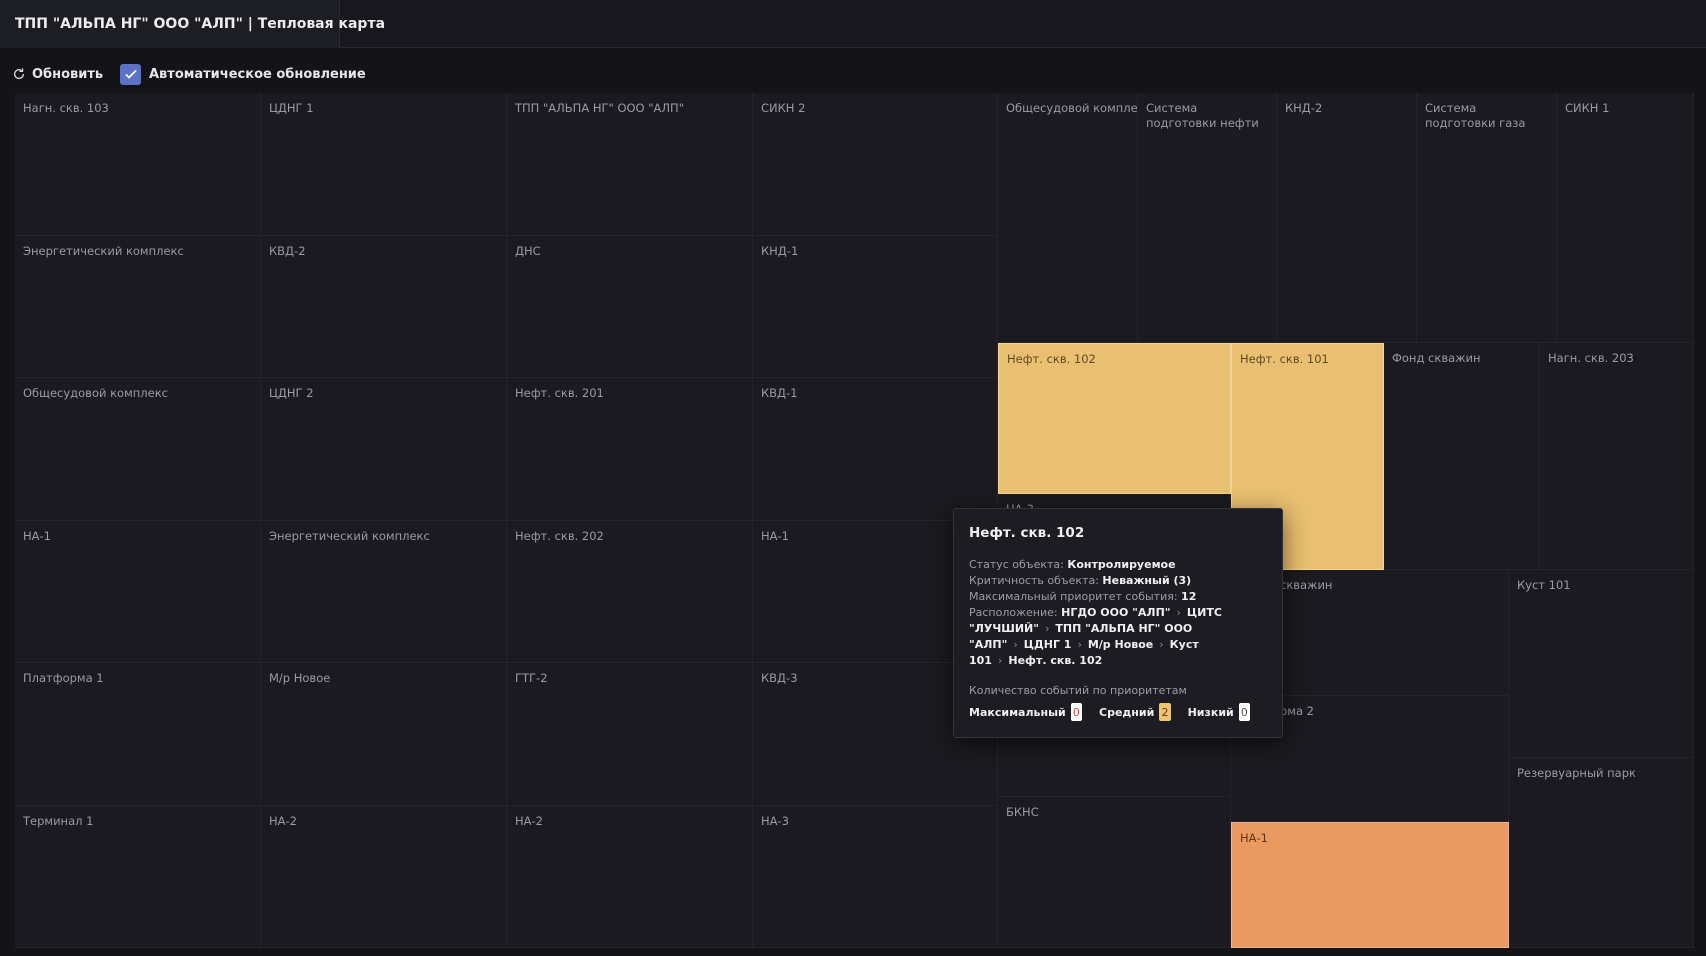  What do you see at coordinates (875, 307) in the screenshot?
I see `heatmap-cell: КНД-1` at bounding box center [875, 307].